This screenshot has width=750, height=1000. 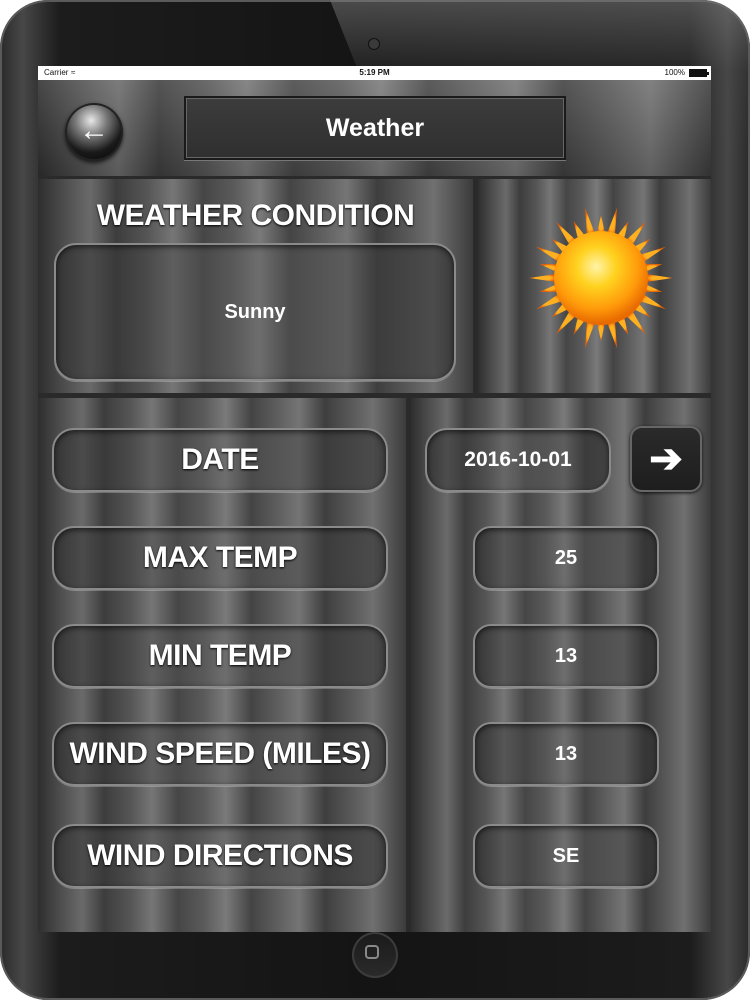 I want to click on wind-speed-label: WIND SPEED (MILES), so click(x=220, y=754).